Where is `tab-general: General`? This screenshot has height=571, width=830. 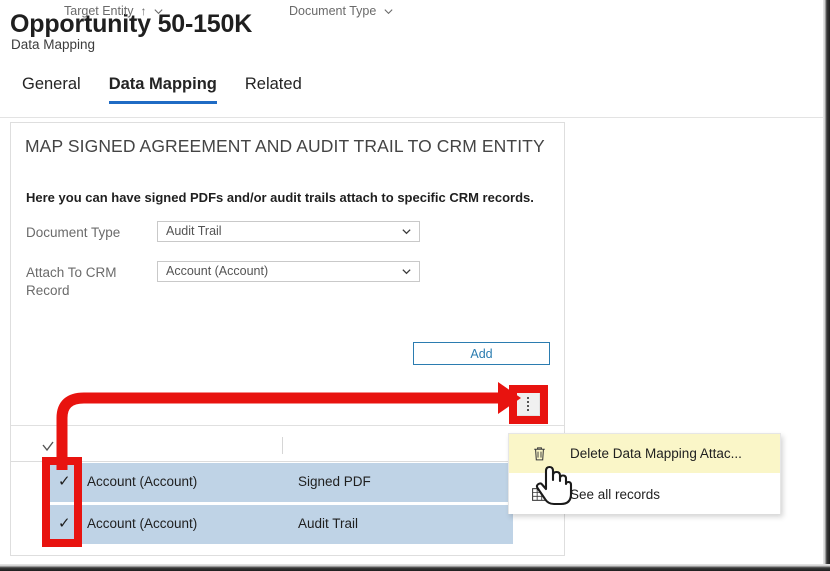 tab-general: General is located at coordinates (51, 89).